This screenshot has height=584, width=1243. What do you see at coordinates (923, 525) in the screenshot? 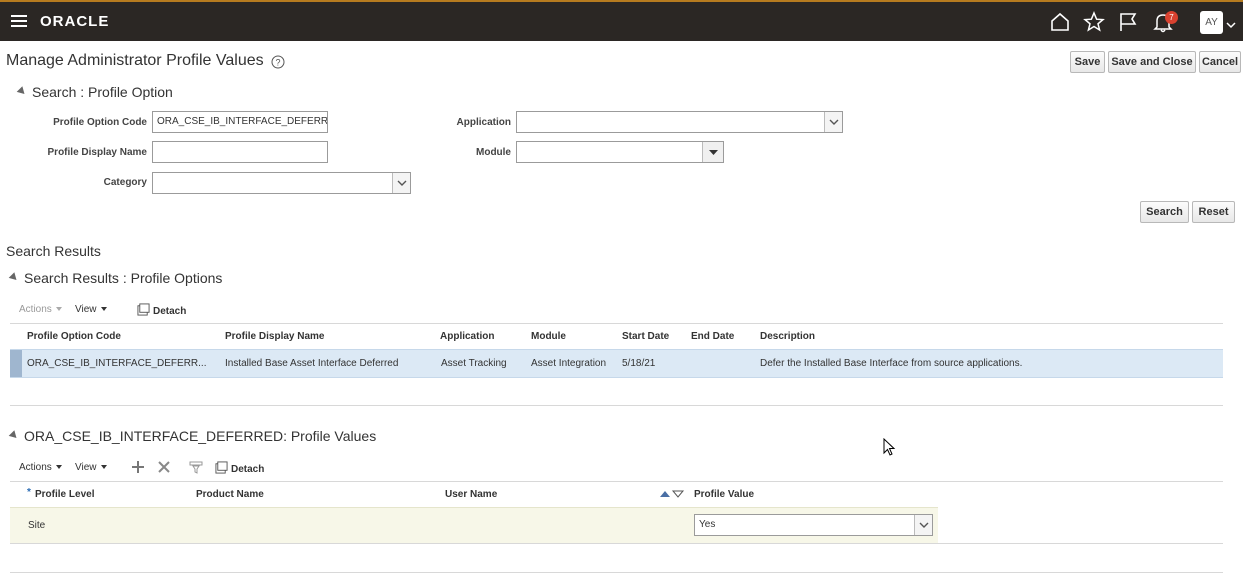
I see `profile-value-dropdown-chevron-icon` at bounding box center [923, 525].